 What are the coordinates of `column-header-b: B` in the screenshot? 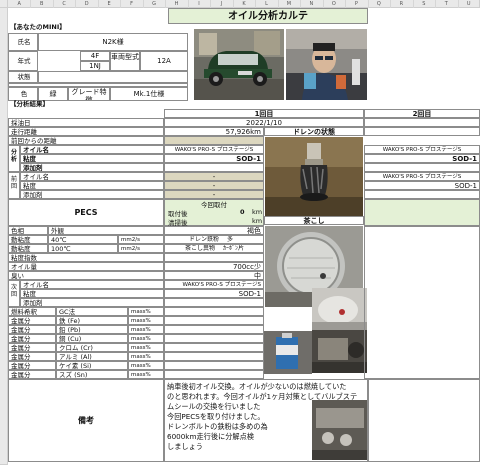 It's located at (42, 4).